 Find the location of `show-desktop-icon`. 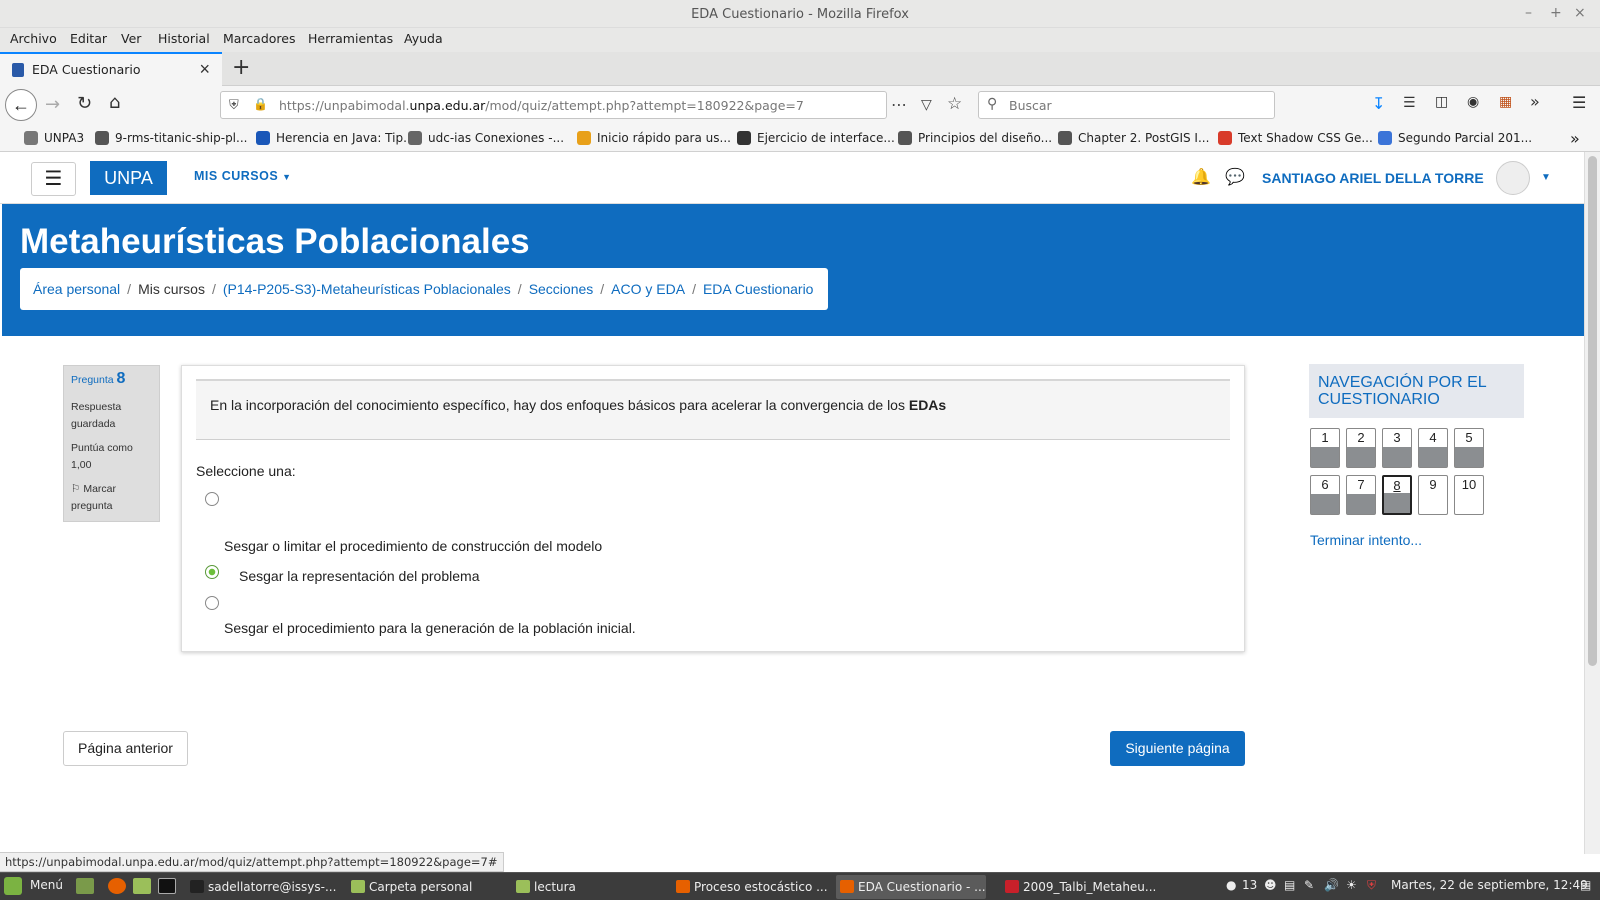

show-desktop-icon is located at coordinates (85, 886).